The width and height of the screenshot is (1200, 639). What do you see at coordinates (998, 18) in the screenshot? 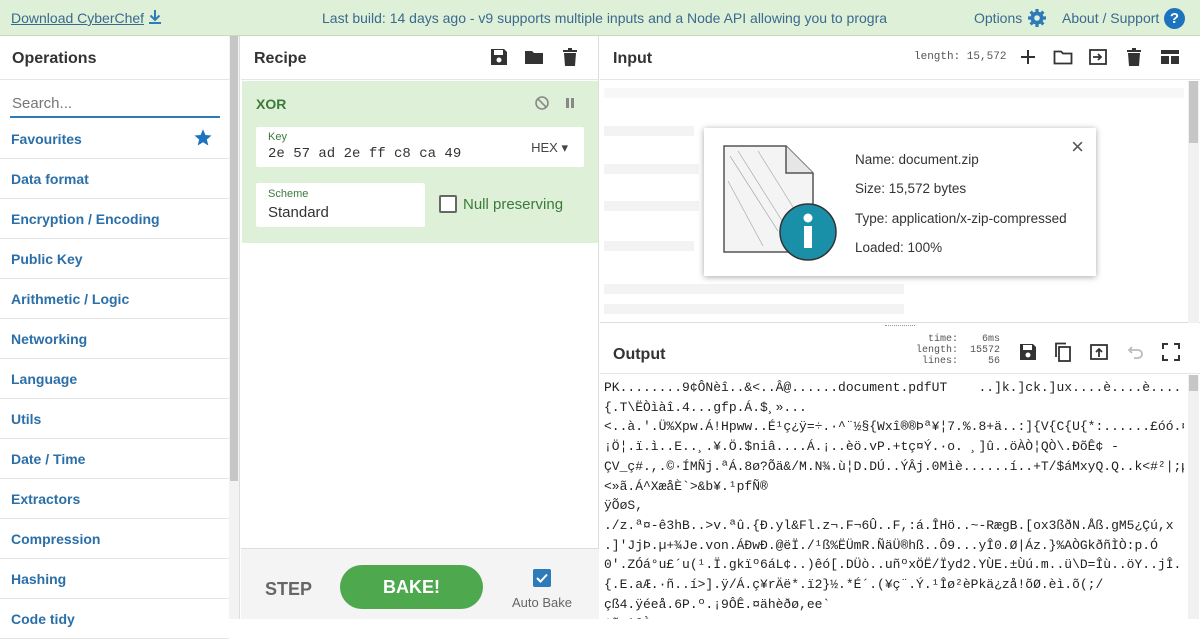
I see `options-link: Options` at bounding box center [998, 18].